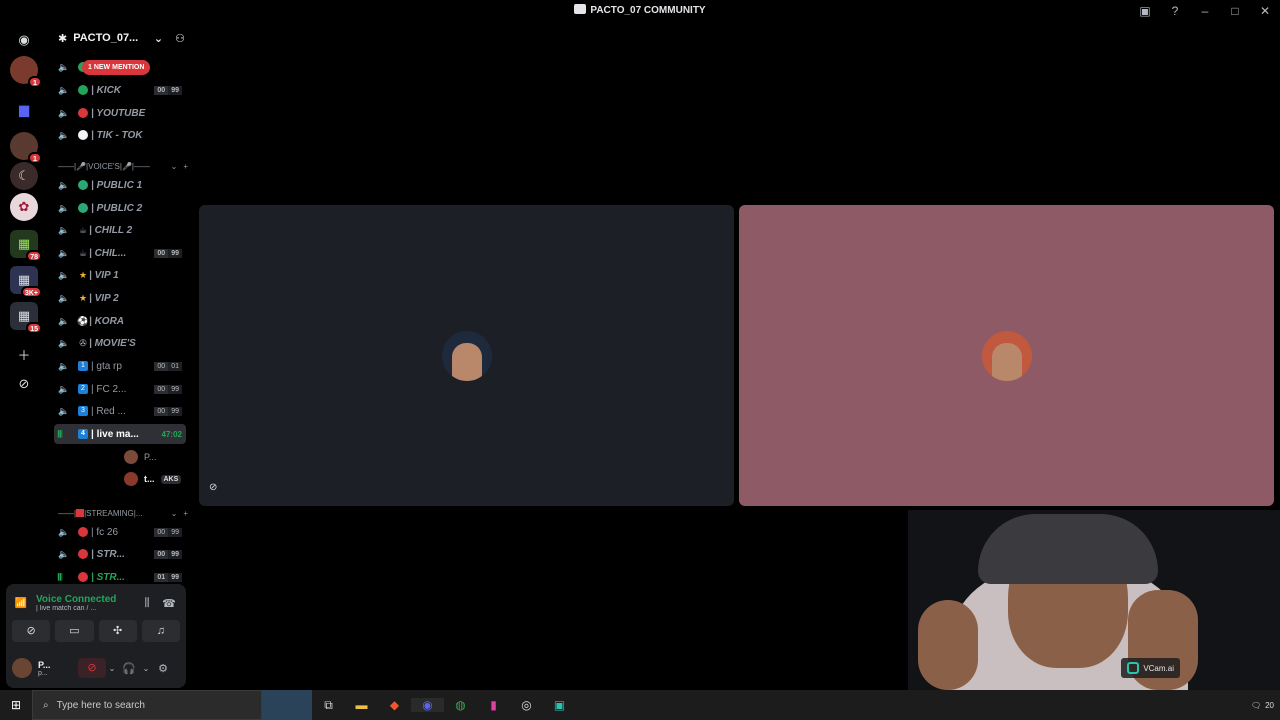  I want to click on server-moon-icon: ☾, so click(24, 176).